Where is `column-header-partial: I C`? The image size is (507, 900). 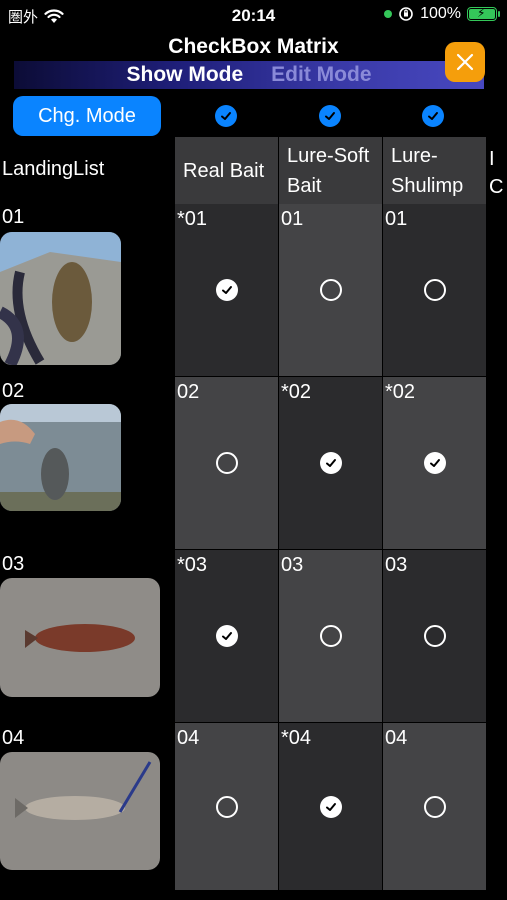
column-header-partial: I C is located at coordinates (498, 171).